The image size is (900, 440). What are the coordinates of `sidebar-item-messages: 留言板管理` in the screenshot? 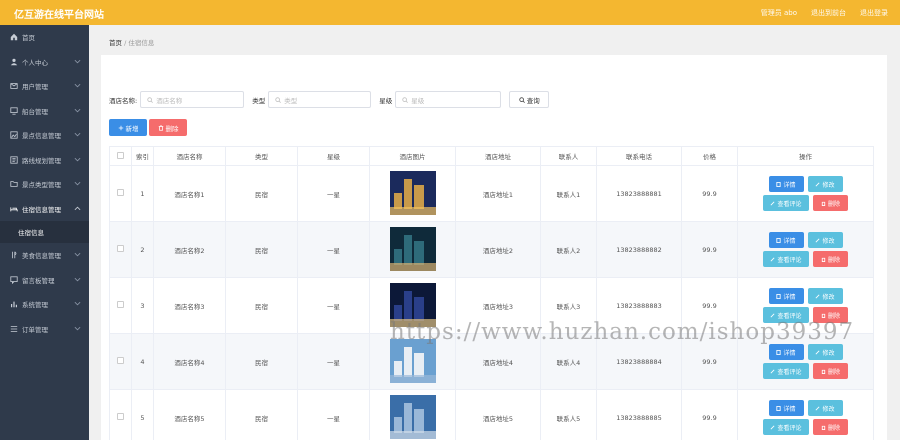 It's located at (44, 280).